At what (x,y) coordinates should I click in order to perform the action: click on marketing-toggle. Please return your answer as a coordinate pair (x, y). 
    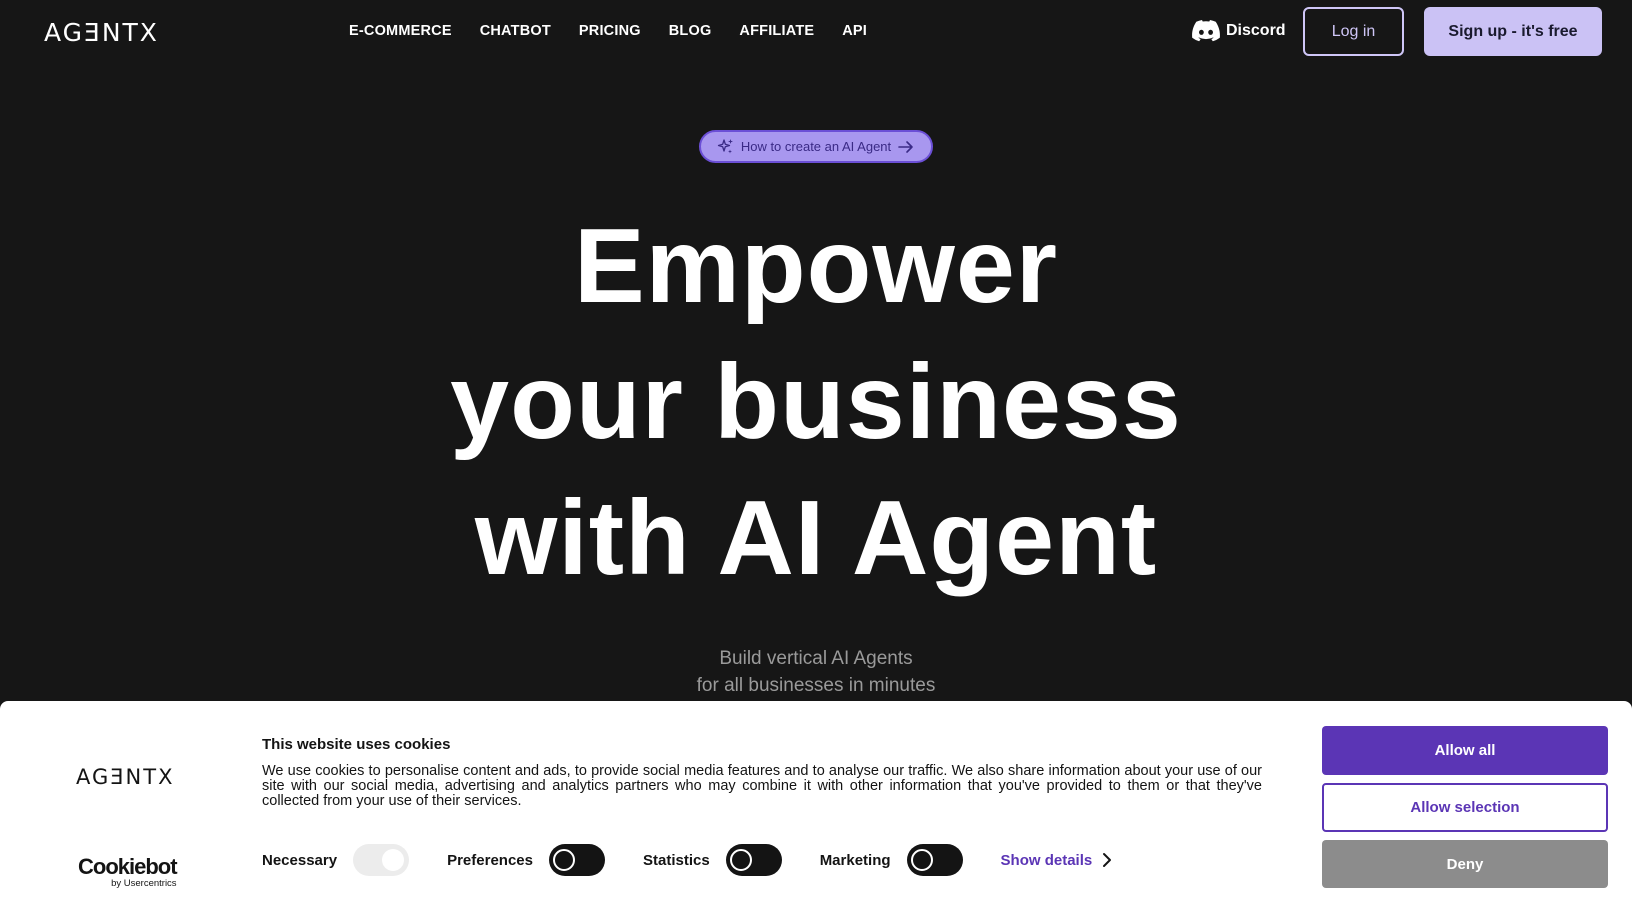
    Looking at the image, I should click on (934, 860).